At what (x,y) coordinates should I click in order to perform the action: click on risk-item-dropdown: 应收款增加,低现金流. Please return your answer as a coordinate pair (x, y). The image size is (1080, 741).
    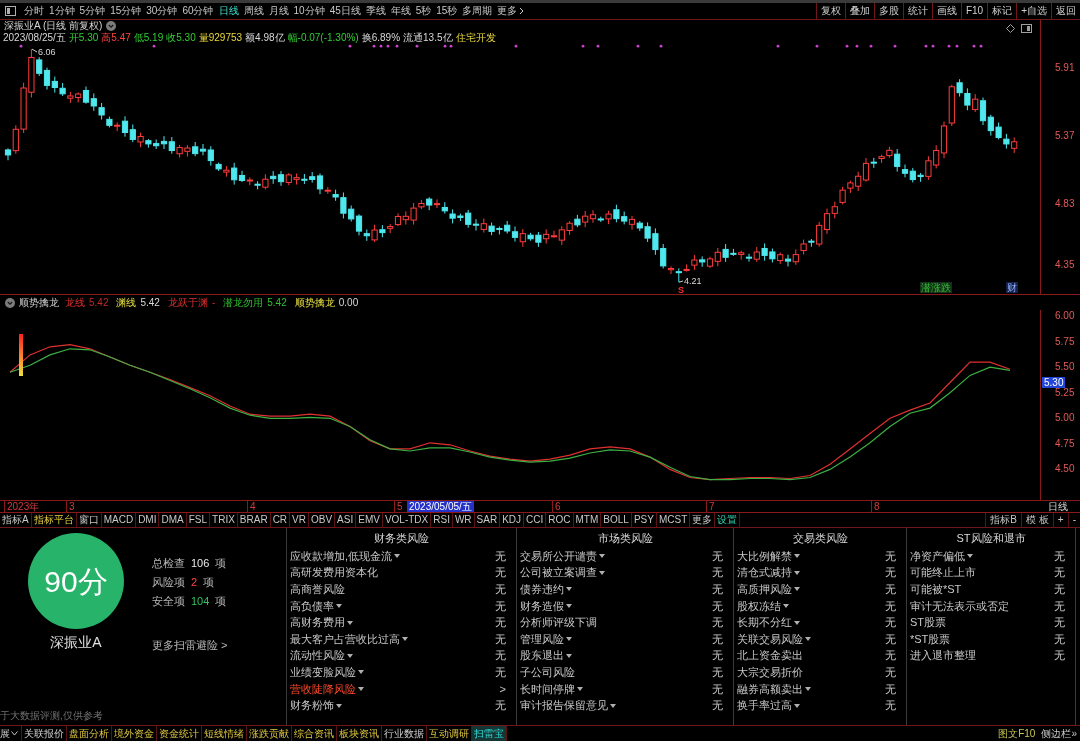
    Looking at the image, I should click on (345, 556).